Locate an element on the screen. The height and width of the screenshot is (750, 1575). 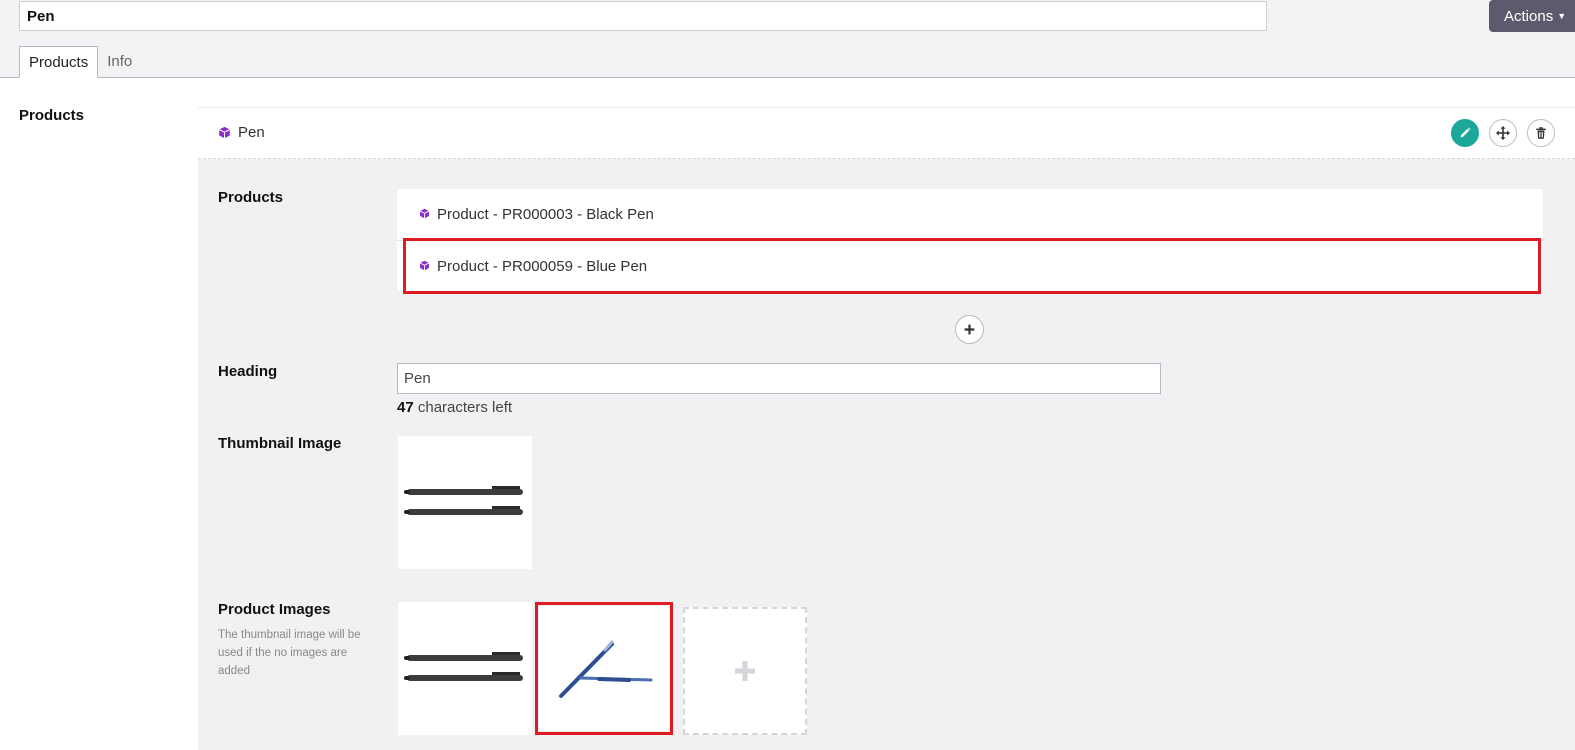
heading-input is located at coordinates (779, 378).